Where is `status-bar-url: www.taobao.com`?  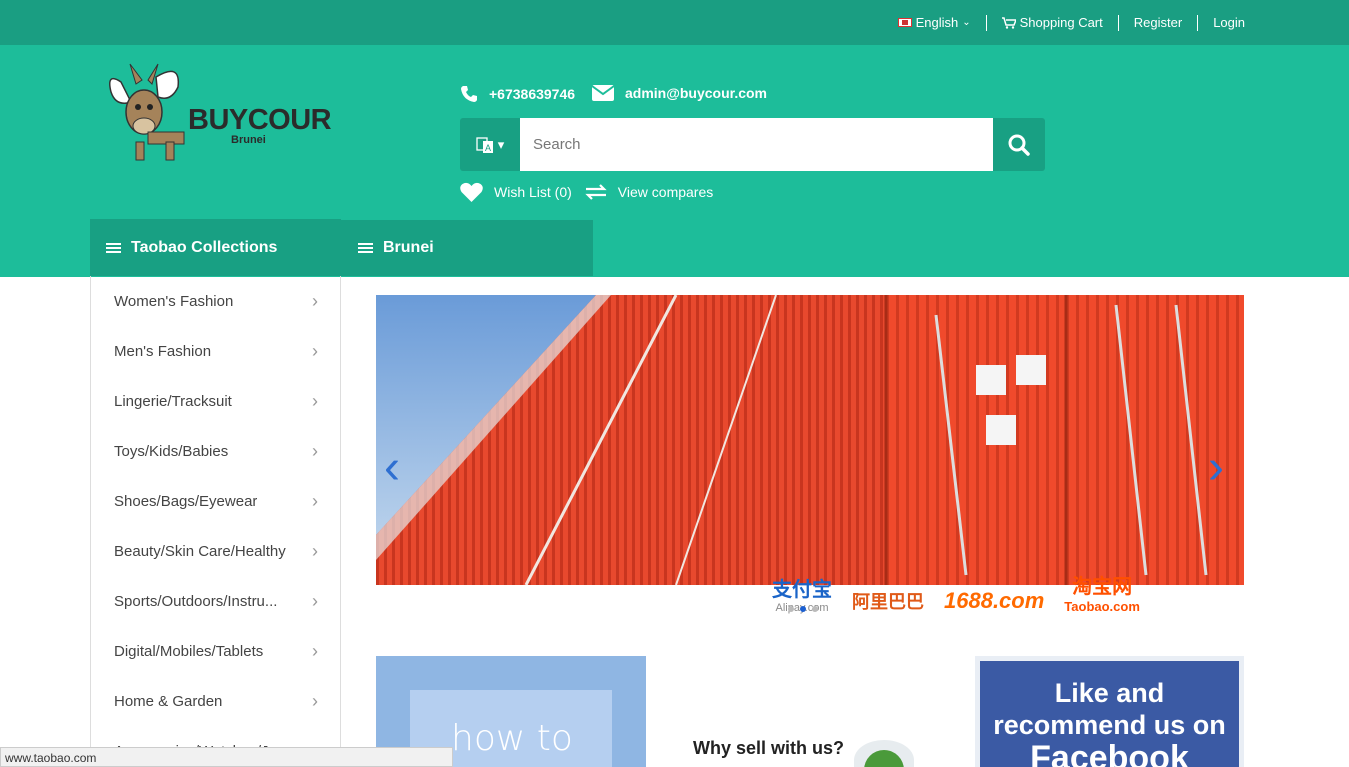 status-bar-url: www.taobao.com is located at coordinates (226, 757).